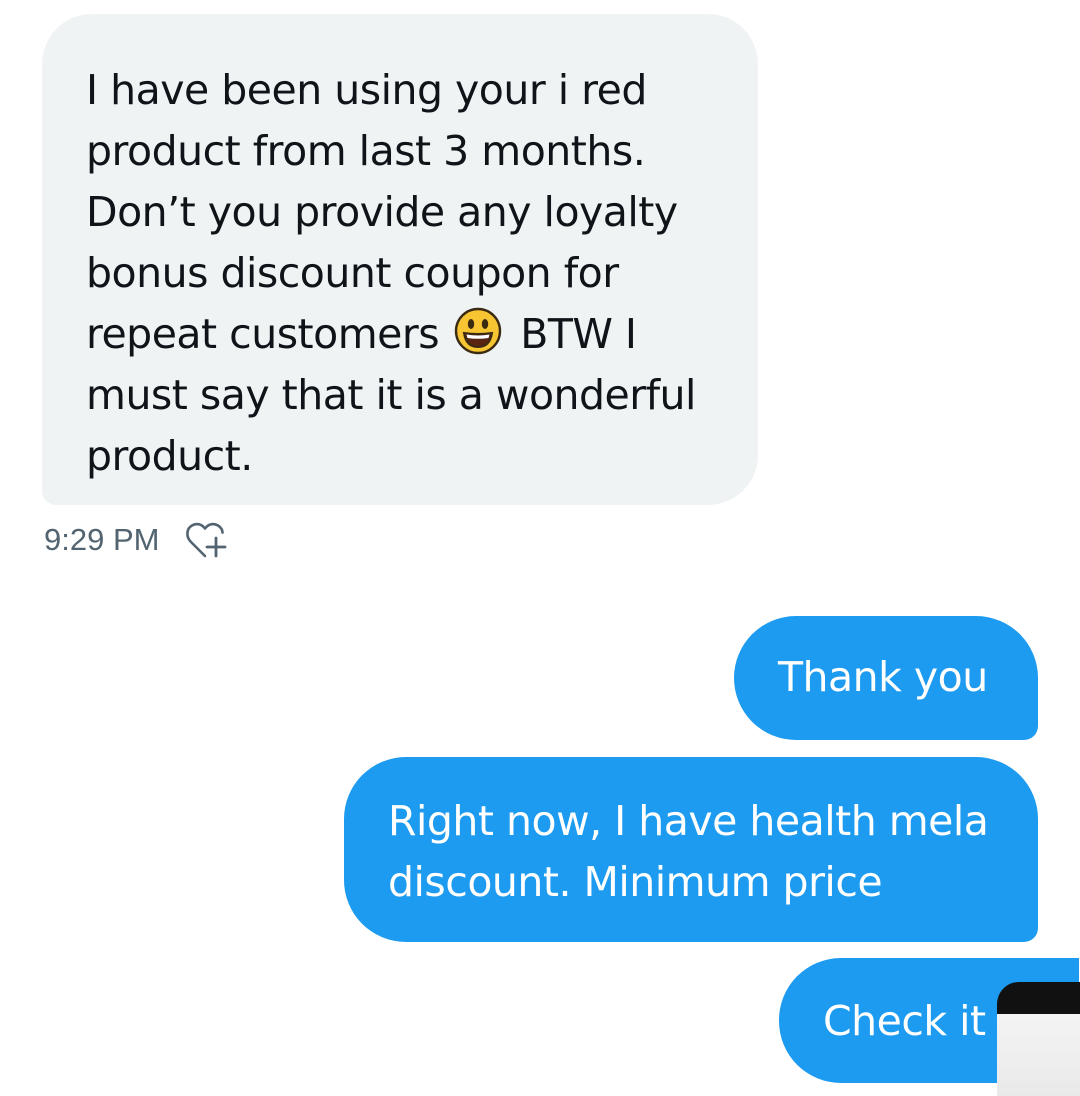  What do you see at coordinates (206, 540) in the screenshot?
I see `add-reaction-icon` at bounding box center [206, 540].